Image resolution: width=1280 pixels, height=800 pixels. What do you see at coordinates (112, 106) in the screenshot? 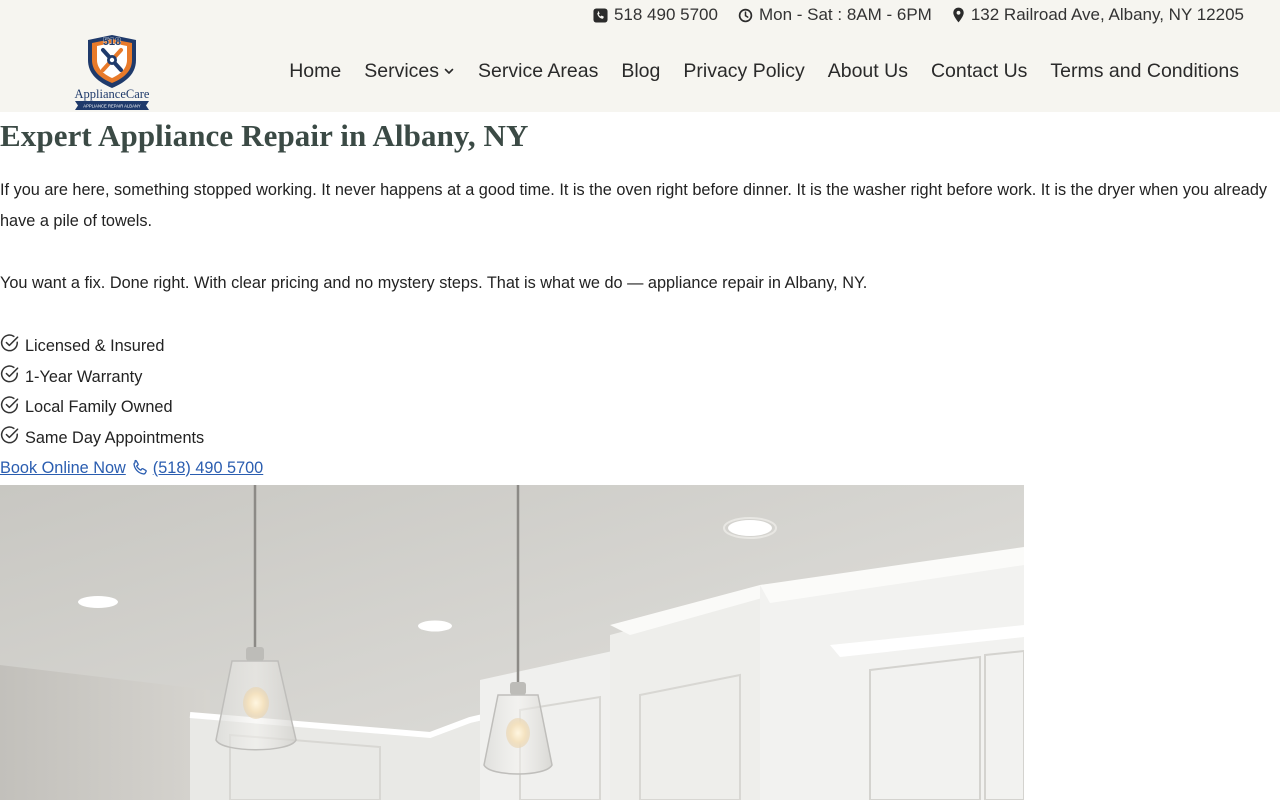
I see `logo-tagline: APPLIANCE REPAIR ALBANY` at bounding box center [112, 106].